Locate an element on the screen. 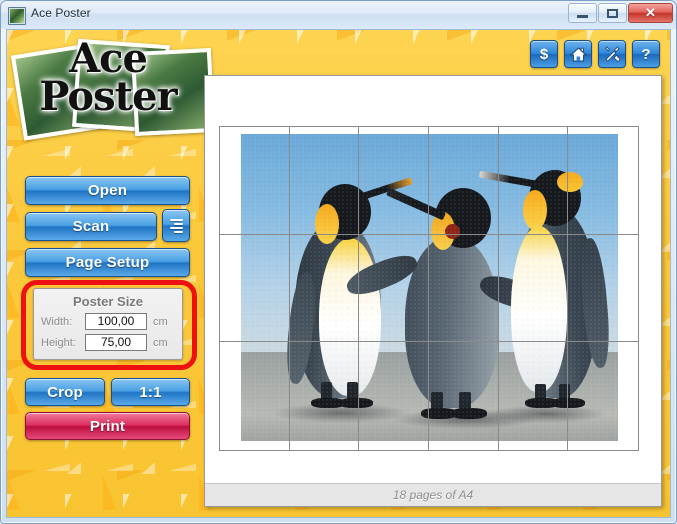 The image size is (677, 524). top-toolbar: $ ? is located at coordinates (595, 54).